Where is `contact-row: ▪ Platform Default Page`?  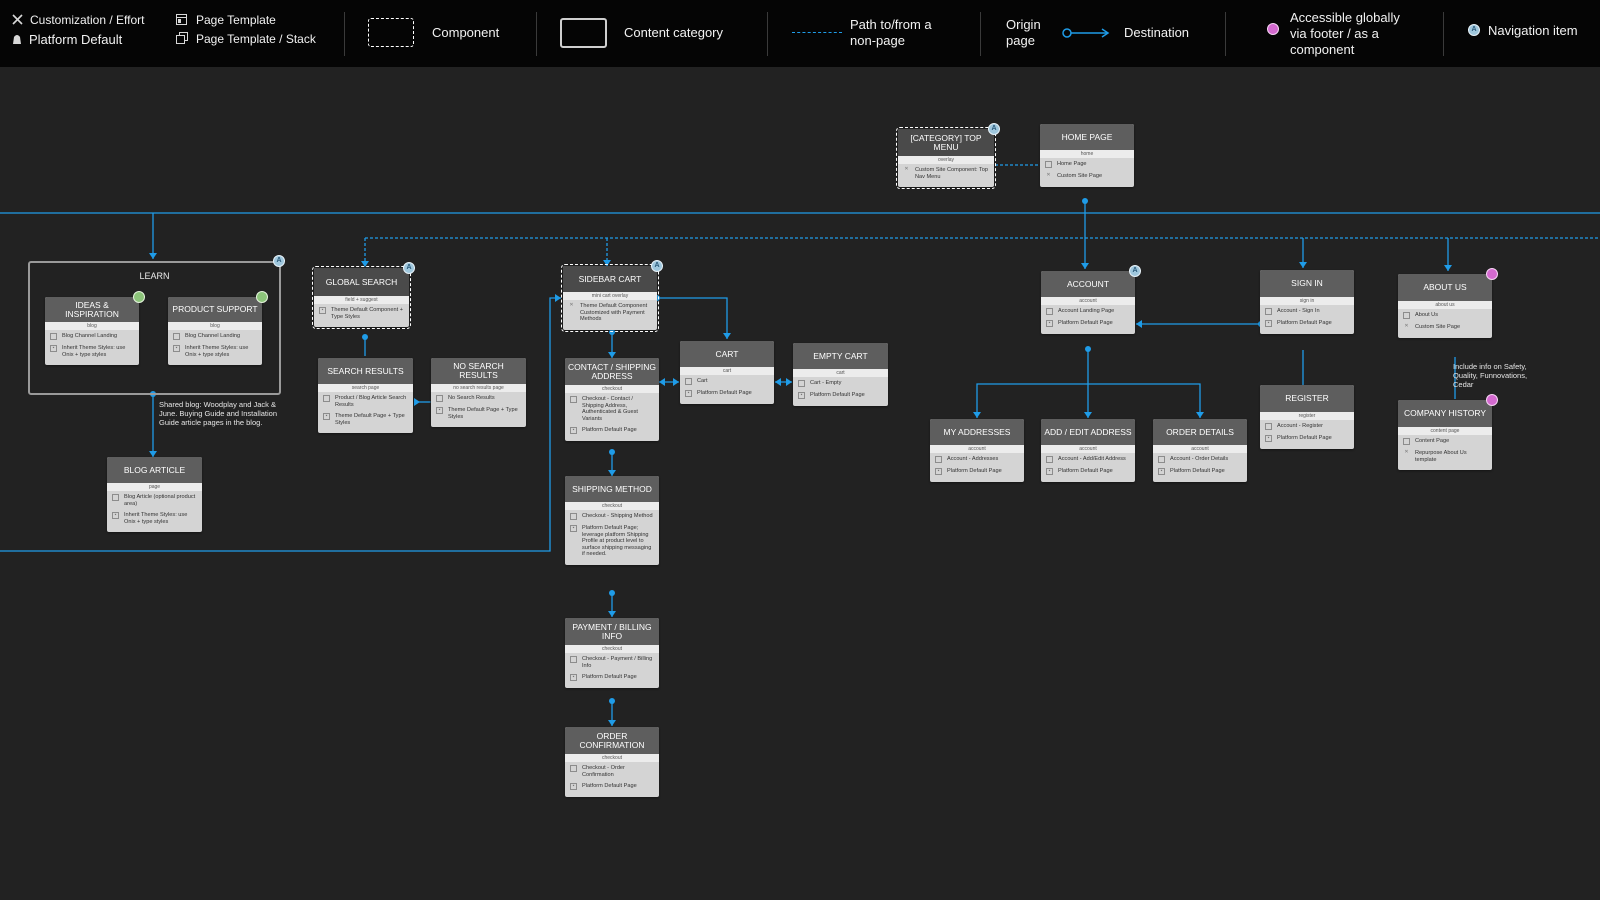 contact-row: ▪ Platform Default Page is located at coordinates (612, 430).